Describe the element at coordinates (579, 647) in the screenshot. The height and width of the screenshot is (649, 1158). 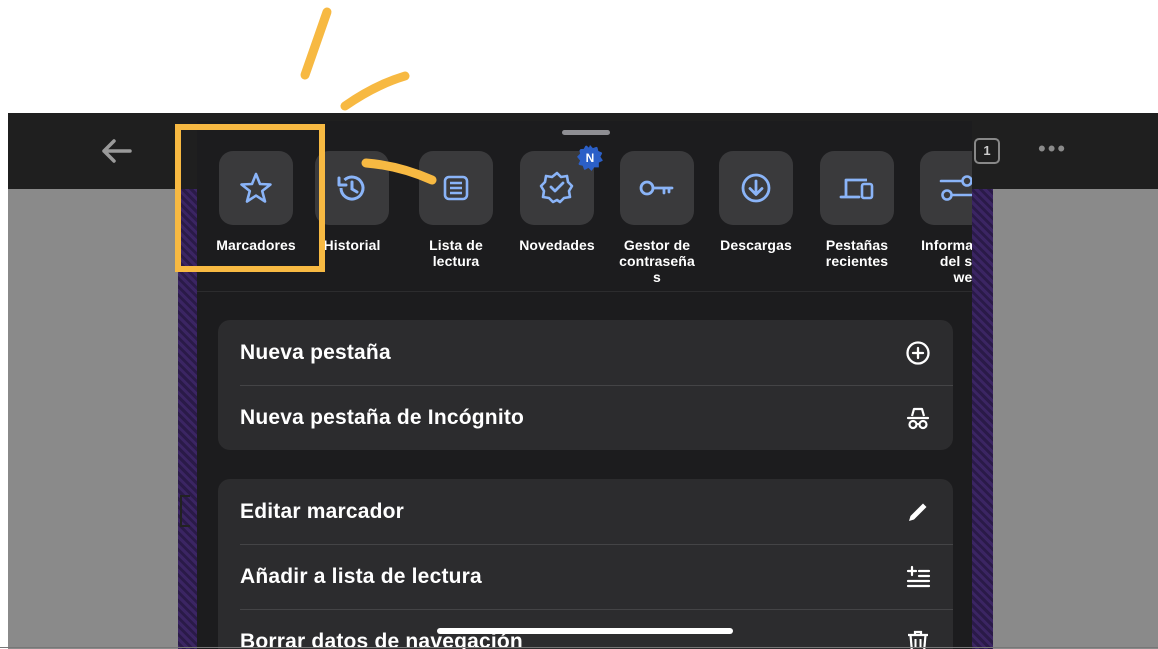
I see `bottom-edge-line` at that location.